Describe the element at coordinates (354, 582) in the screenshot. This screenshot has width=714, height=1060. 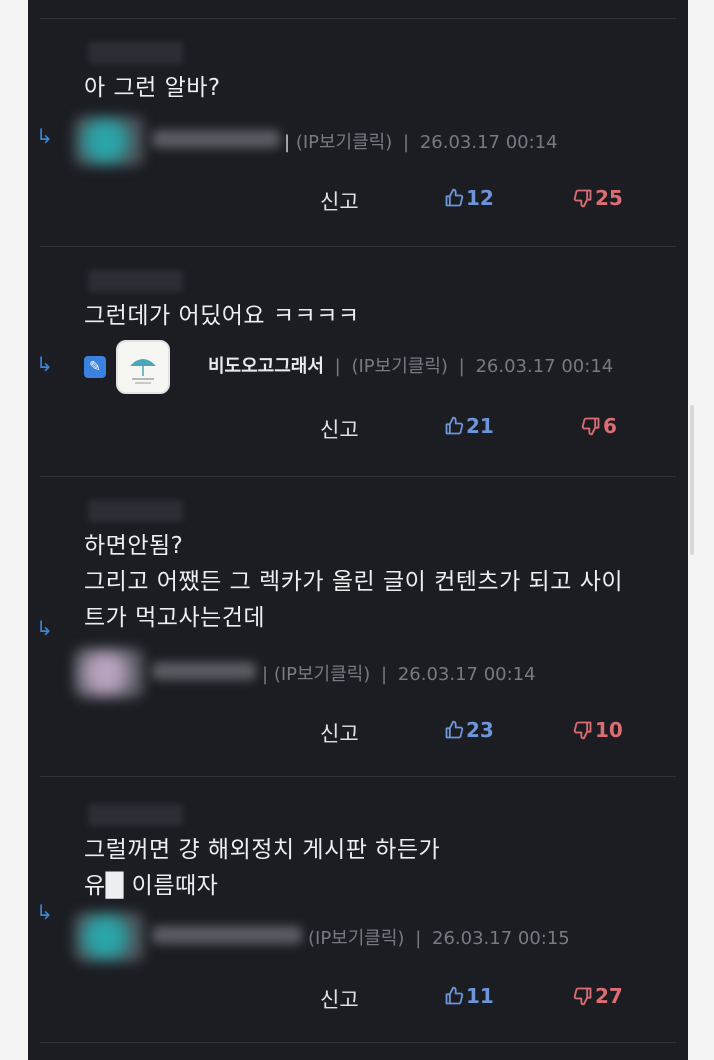
I see `comment-text-line: 그리고 어쨌든 그 렉카가 올린 글이 컨텐츠가 되고 사이` at that location.